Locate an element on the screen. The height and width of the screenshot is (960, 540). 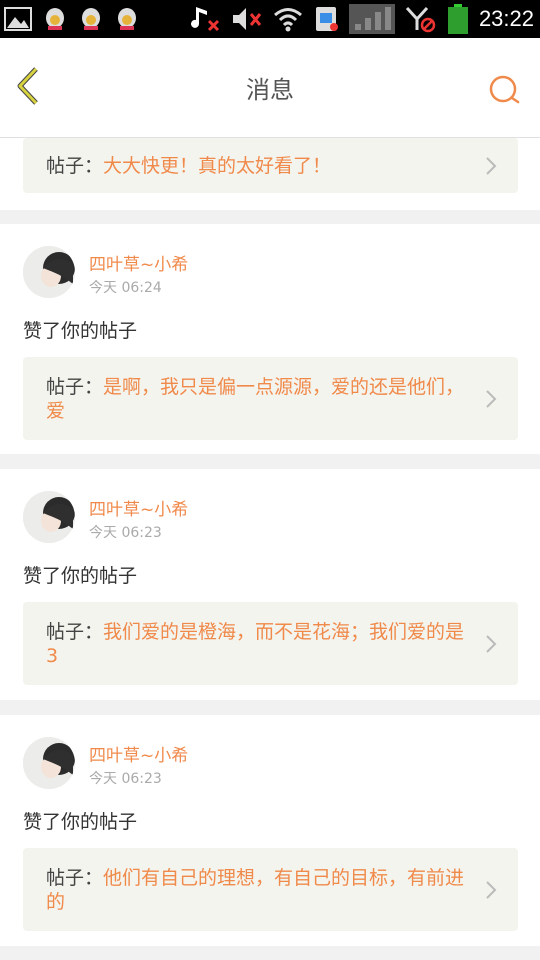
music-muted-icon is located at coordinates (204, 19).